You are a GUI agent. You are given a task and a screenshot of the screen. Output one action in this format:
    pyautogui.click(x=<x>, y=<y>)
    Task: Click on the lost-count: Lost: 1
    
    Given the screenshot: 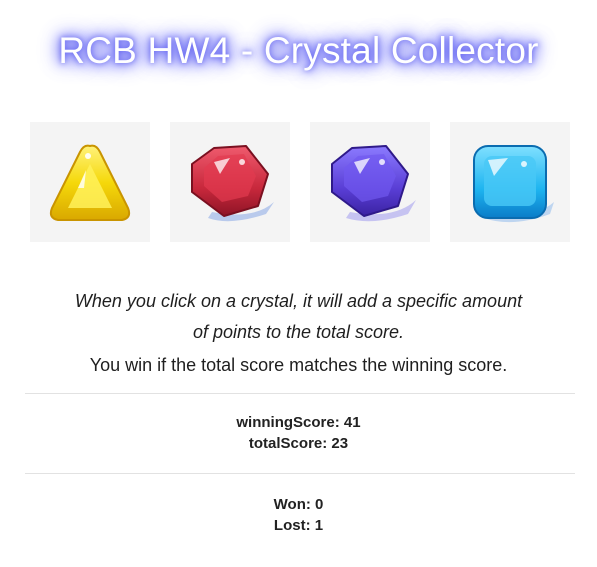 What is the action you would take?
    pyautogui.click(x=298, y=525)
    